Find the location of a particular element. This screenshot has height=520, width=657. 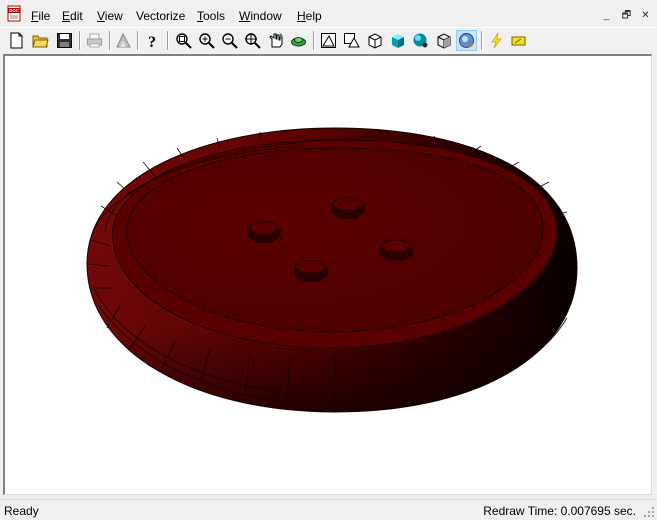

open-folder-icon is located at coordinates (40, 41).